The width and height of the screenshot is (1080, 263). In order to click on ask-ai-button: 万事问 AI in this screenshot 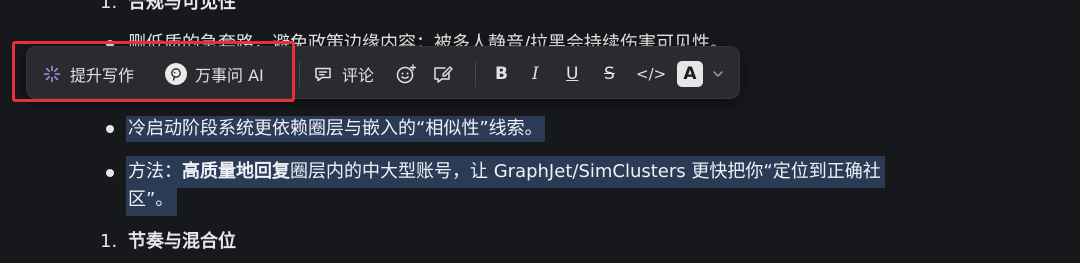, I will do `click(214, 73)`.